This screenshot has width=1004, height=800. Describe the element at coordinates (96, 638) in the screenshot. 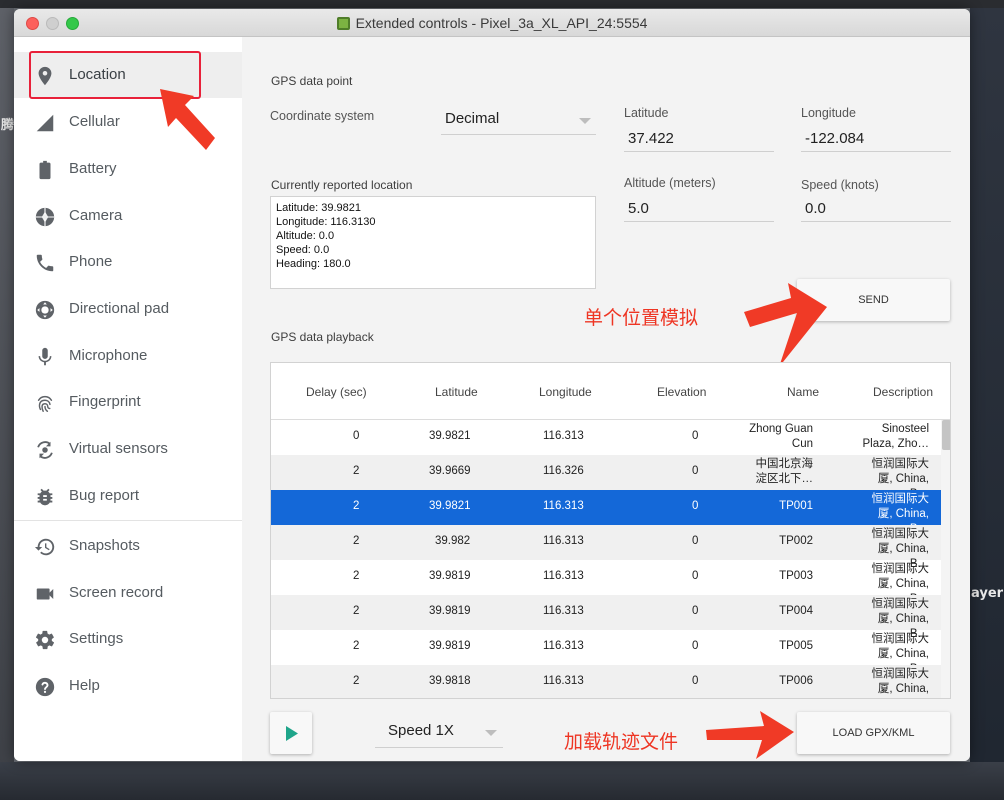

I see `sidebar-item-label: Settings` at that location.